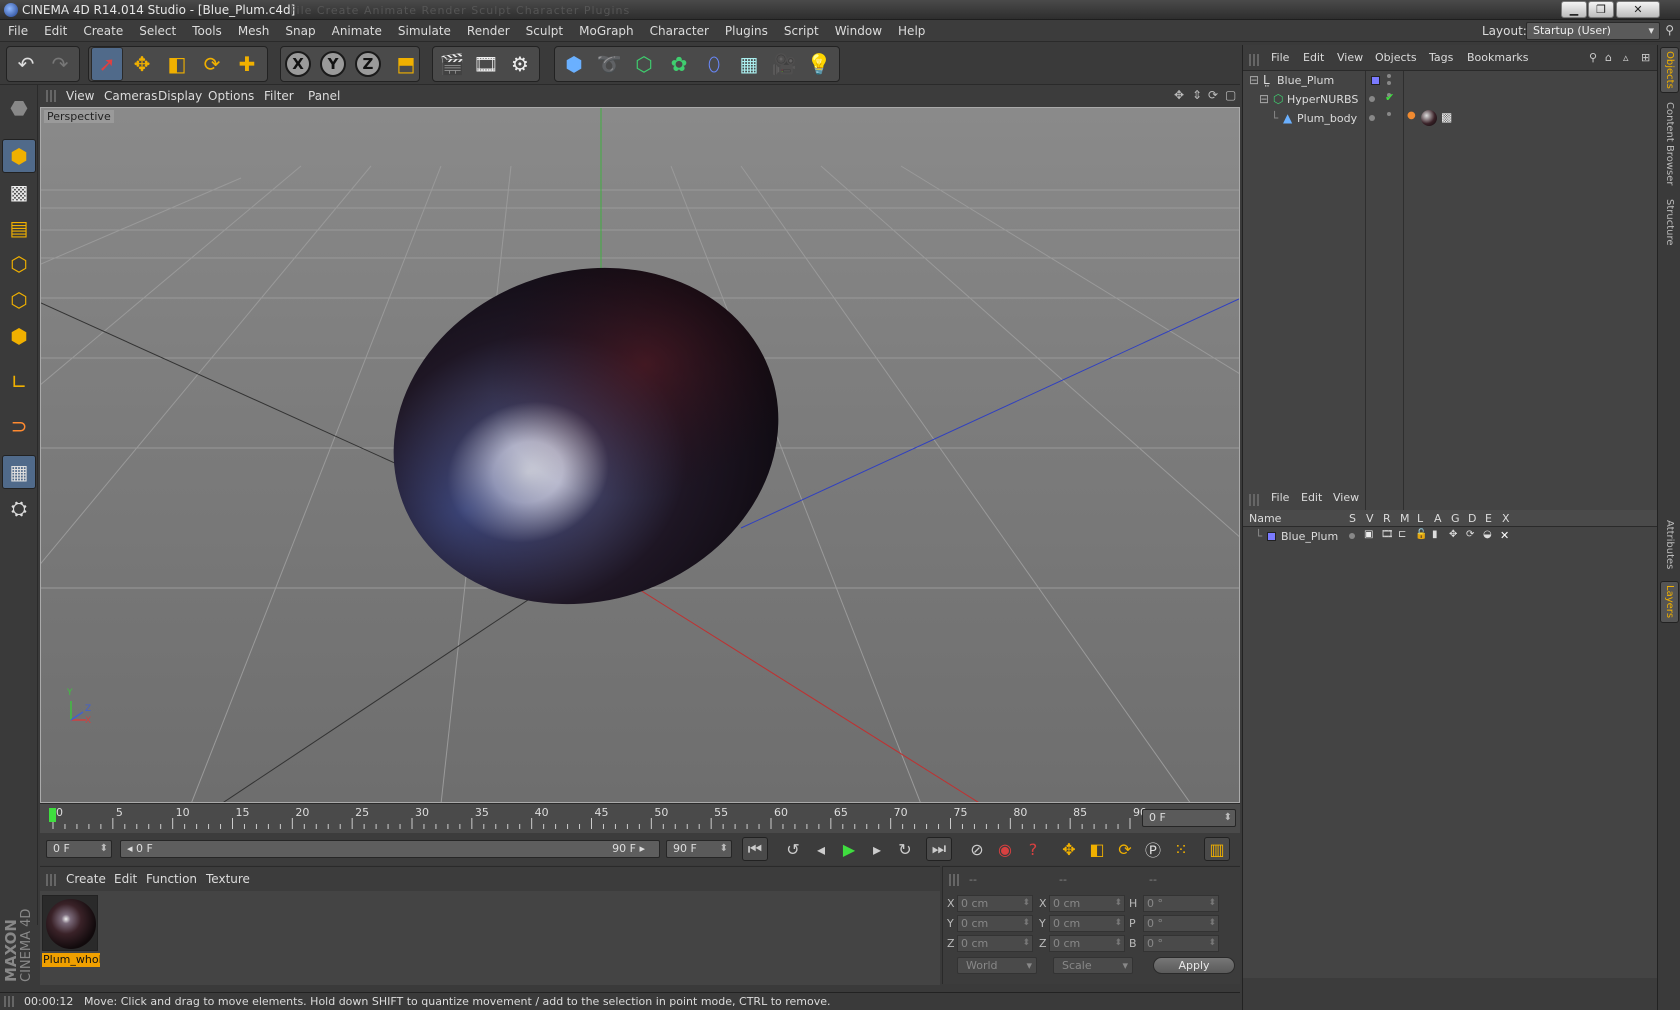 This screenshot has width=1680, height=1010. I want to click on coord-size-x-field: 0 cm, so click(1087, 903).